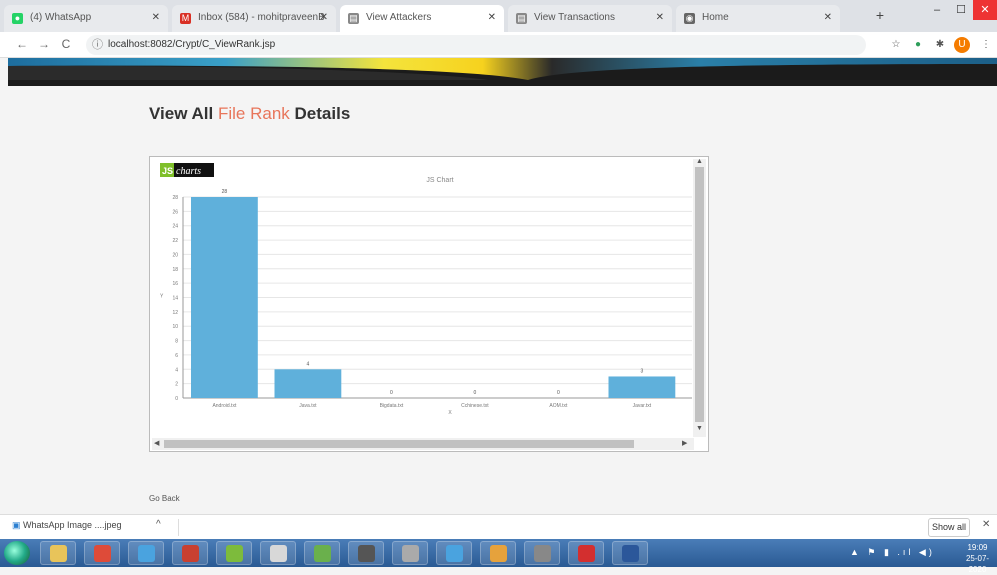  Describe the element at coordinates (176, 342) in the screenshot. I see `y-tick-label: 8` at that location.